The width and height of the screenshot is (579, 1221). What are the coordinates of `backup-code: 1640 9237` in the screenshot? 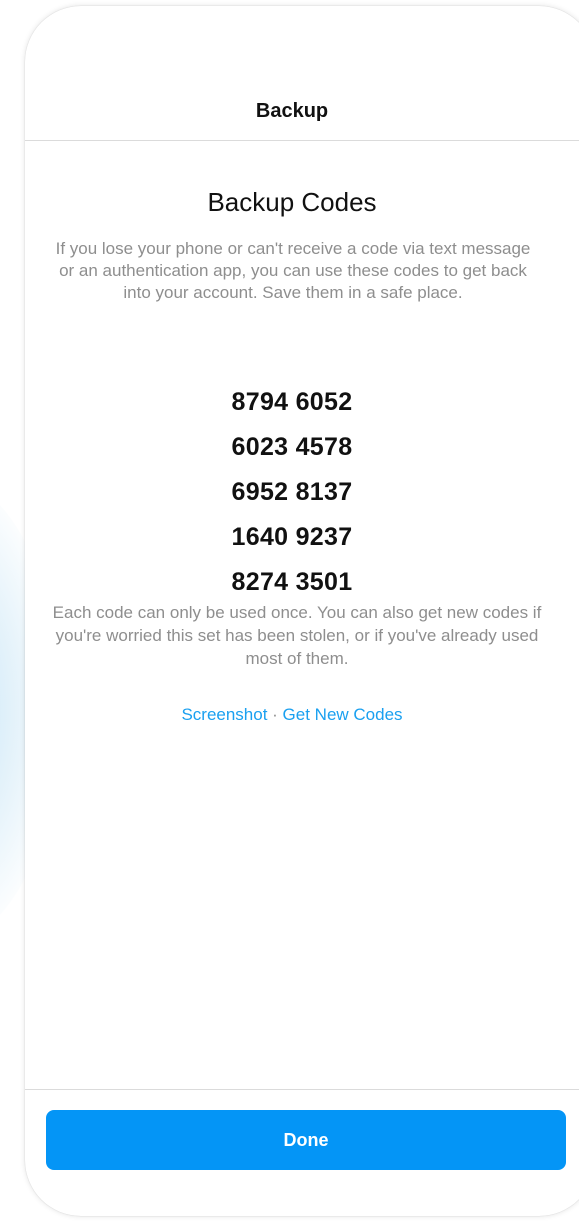 It's located at (292, 537).